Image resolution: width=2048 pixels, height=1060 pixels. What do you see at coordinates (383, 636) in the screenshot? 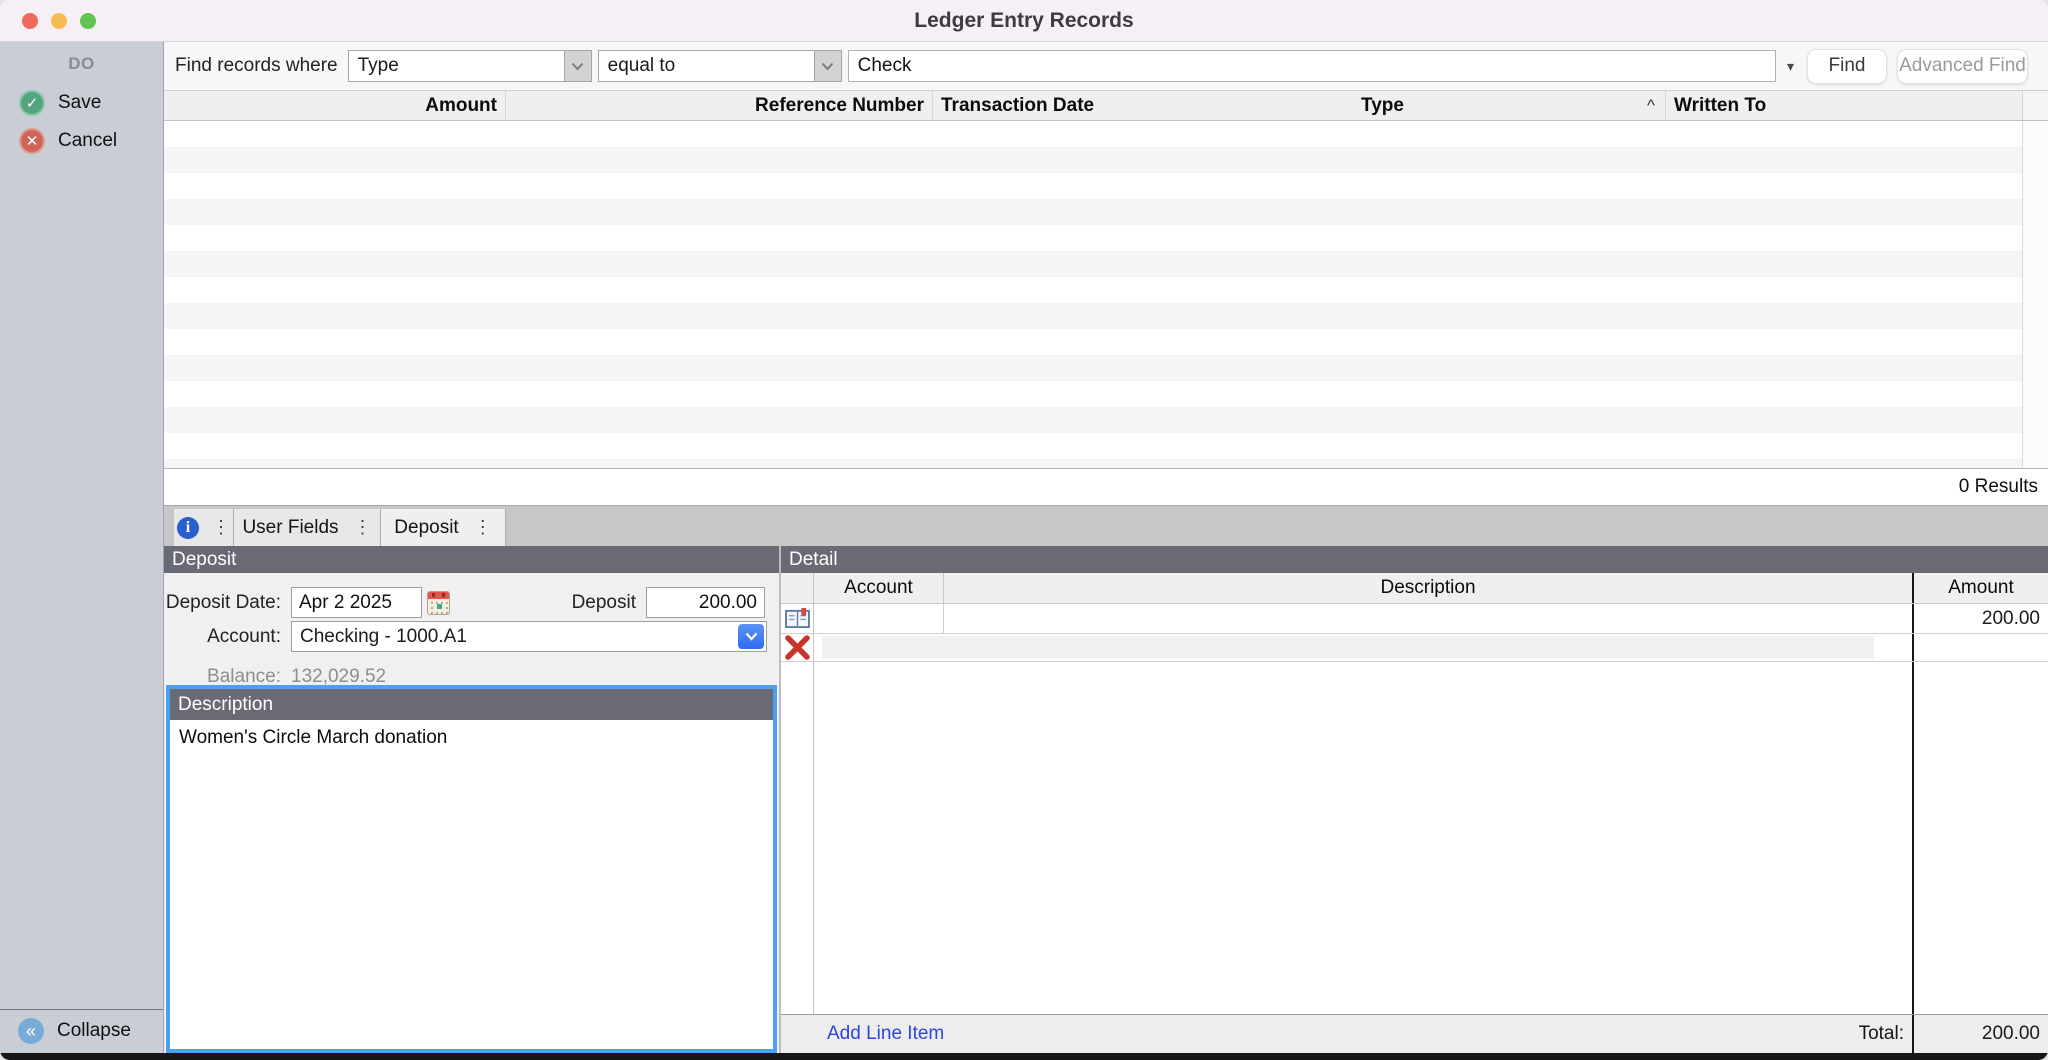
I see `account-dropdown-value: Checking - 1000.A1` at bounding box center [383, 636].